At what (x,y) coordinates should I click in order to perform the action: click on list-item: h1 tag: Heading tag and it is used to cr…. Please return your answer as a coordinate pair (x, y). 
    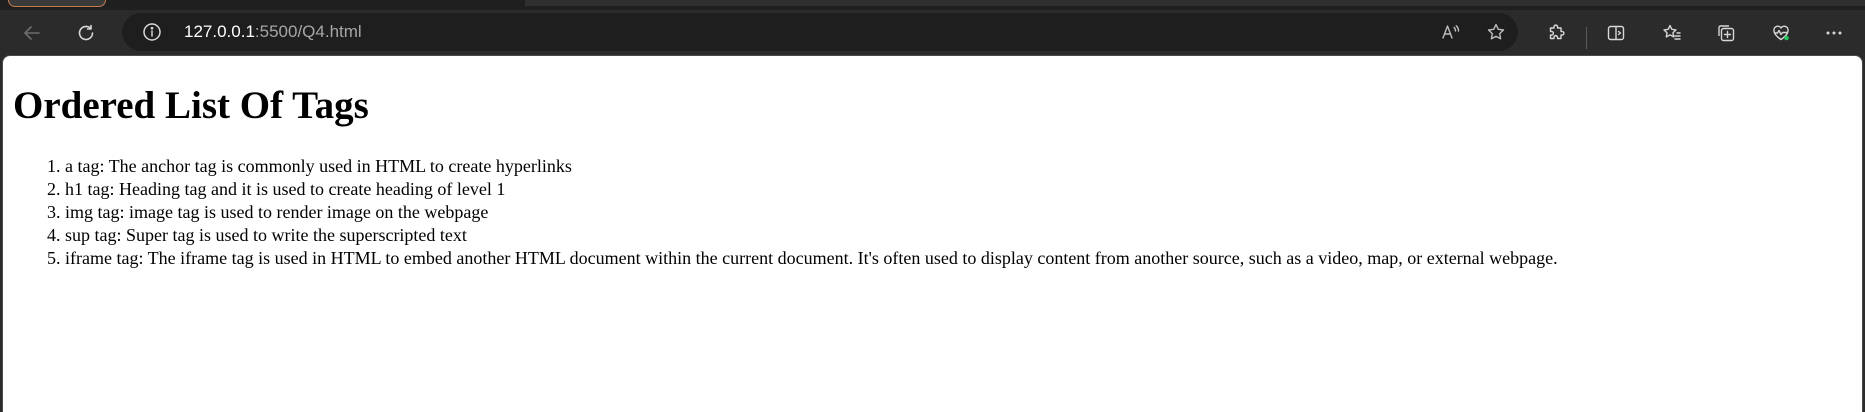
    Looking at the image, I should click on (811, 189).